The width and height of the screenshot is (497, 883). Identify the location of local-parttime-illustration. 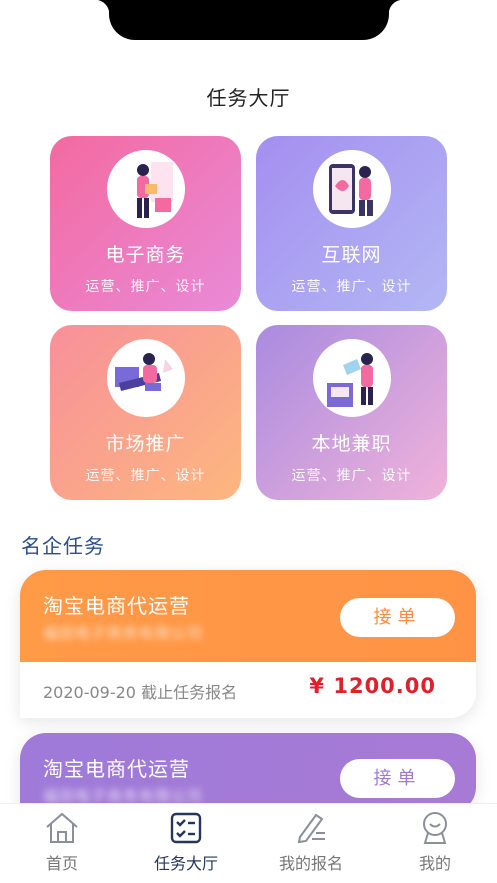
(352, 378).